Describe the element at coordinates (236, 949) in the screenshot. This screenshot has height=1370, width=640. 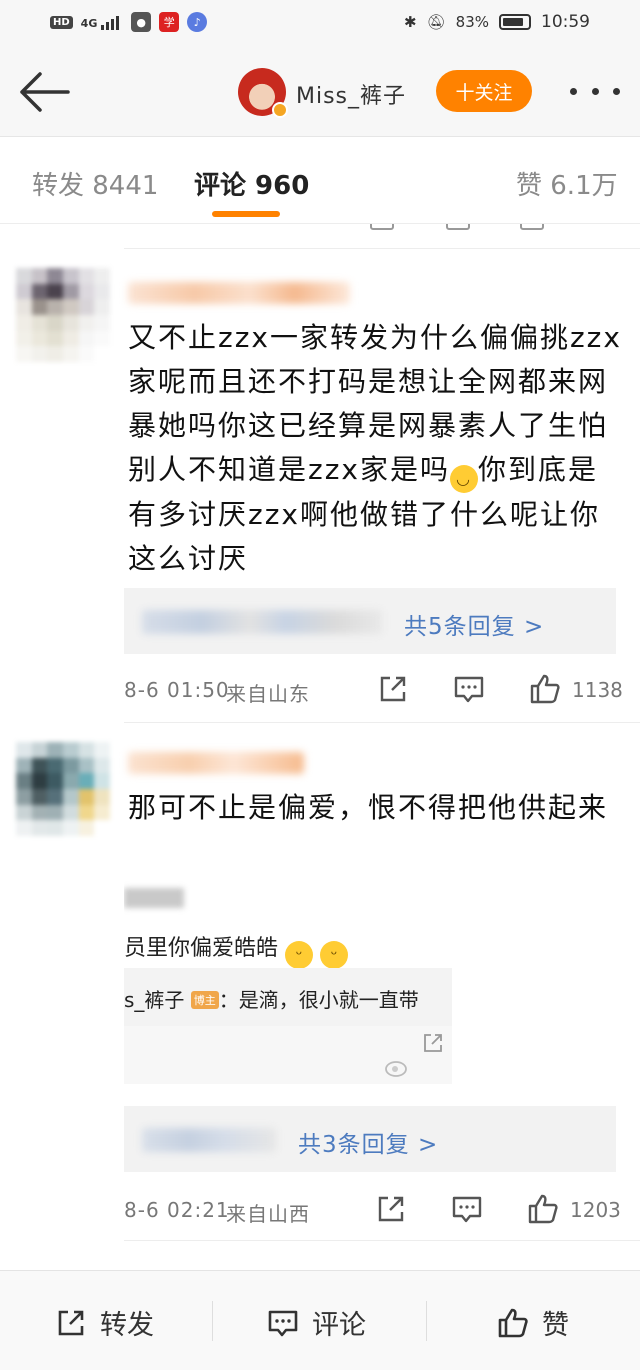
I see `image-text-line: 员里你偏爱皓皓 ᵕ ᵕ` at that location.